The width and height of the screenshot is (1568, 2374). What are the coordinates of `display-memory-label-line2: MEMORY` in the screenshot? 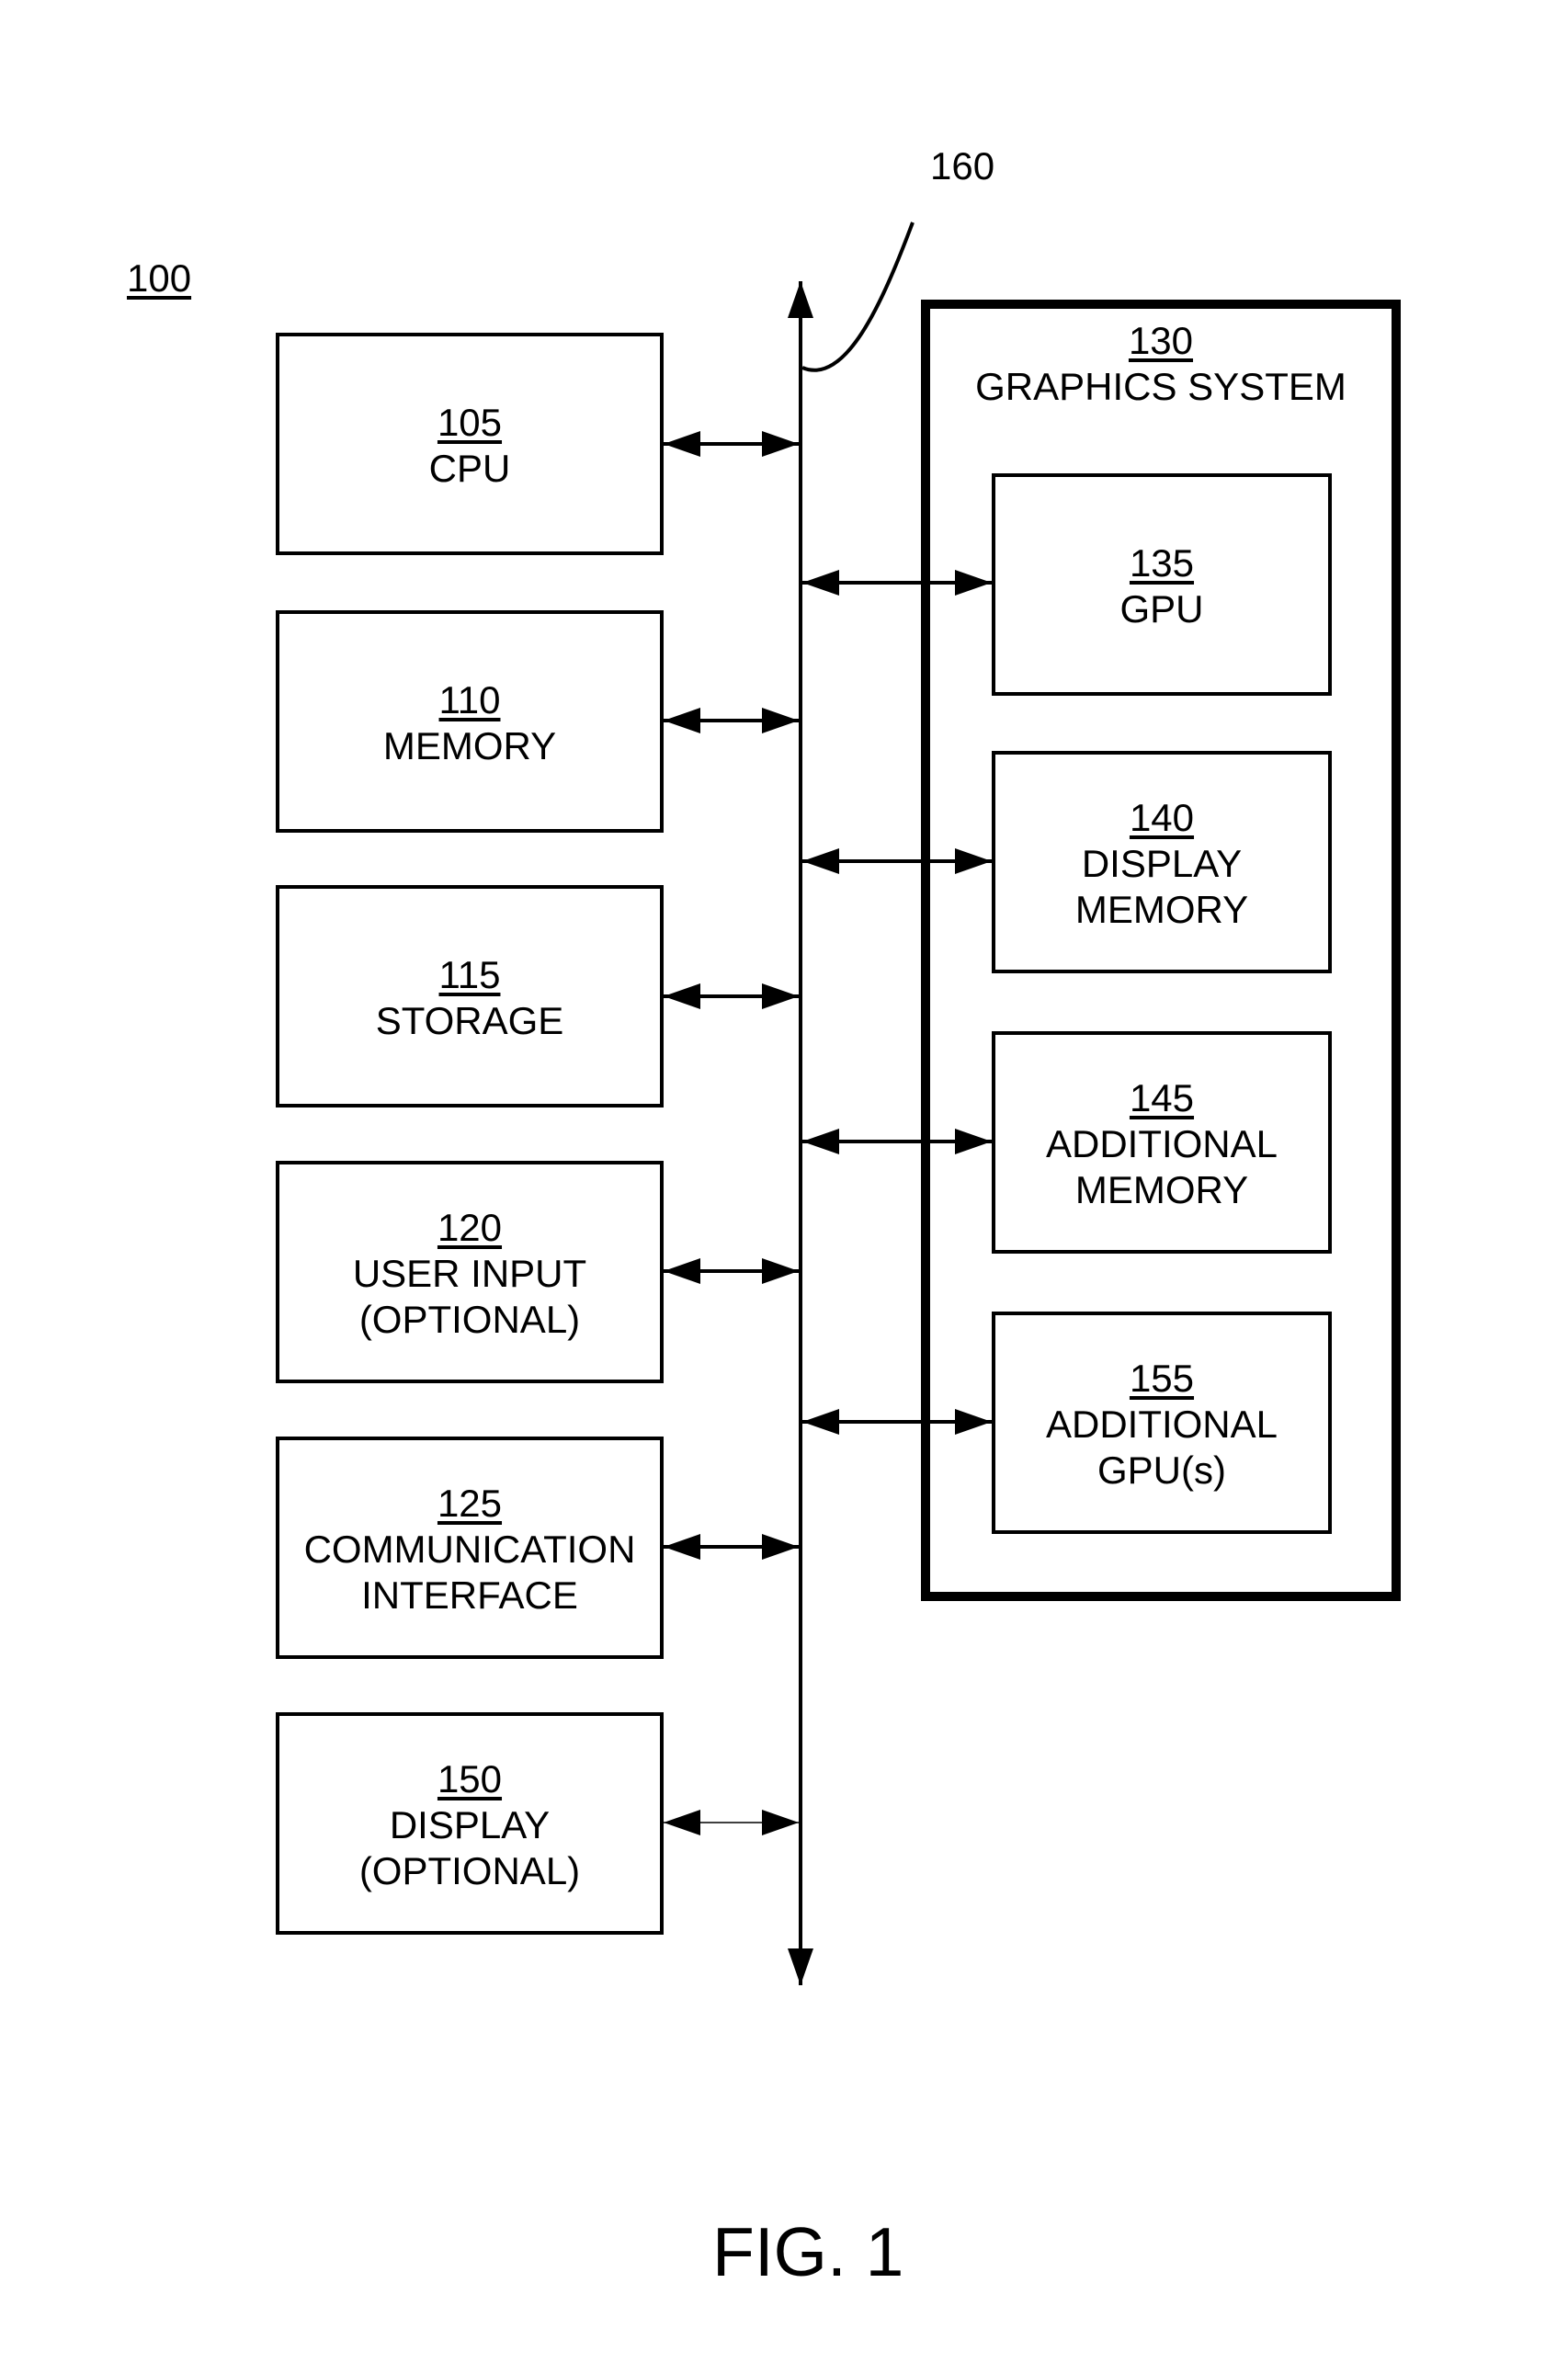 It's located at (1161, 909).